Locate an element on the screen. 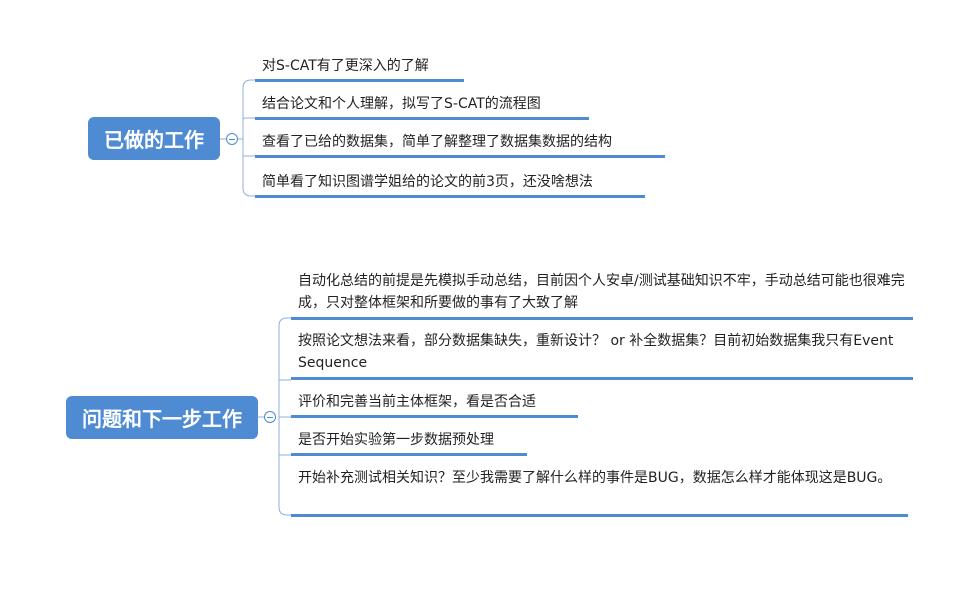 The width and height of the screenshot is (965, 596). done-item-3-underline is located at coordinates (460, 156).